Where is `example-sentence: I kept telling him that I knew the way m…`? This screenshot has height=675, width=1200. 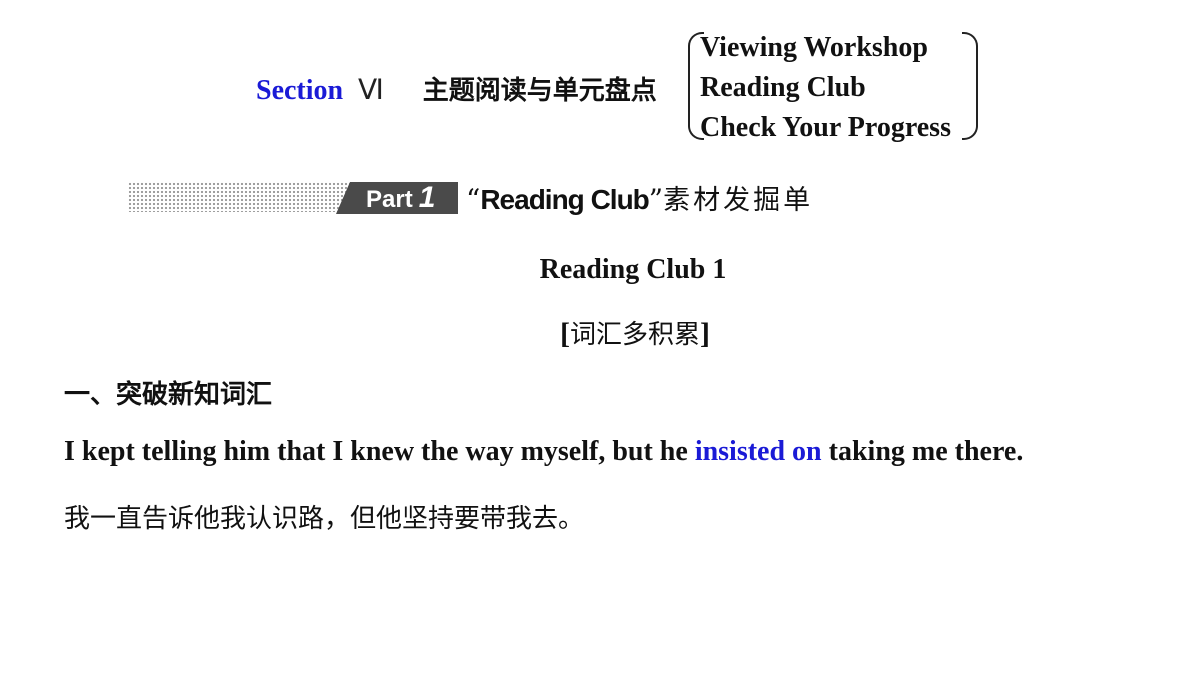
example-sentence: I kept telling him that I knew the way m… is located at coordinates (543, 452).